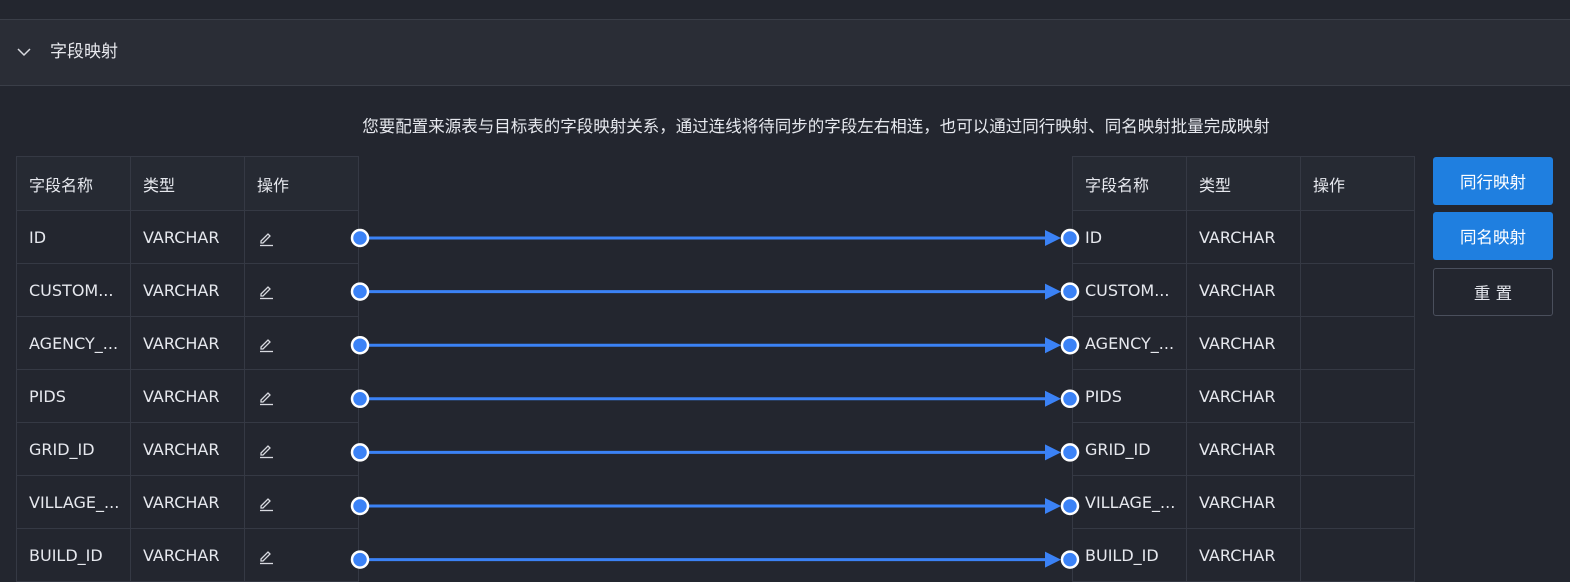 Image resolution: width=1570 pixels, height=582 pixels. Describe the element at coordinates (1493, 181) in the screenshot. I see `row-mapping-button: 同行映射` at that location.